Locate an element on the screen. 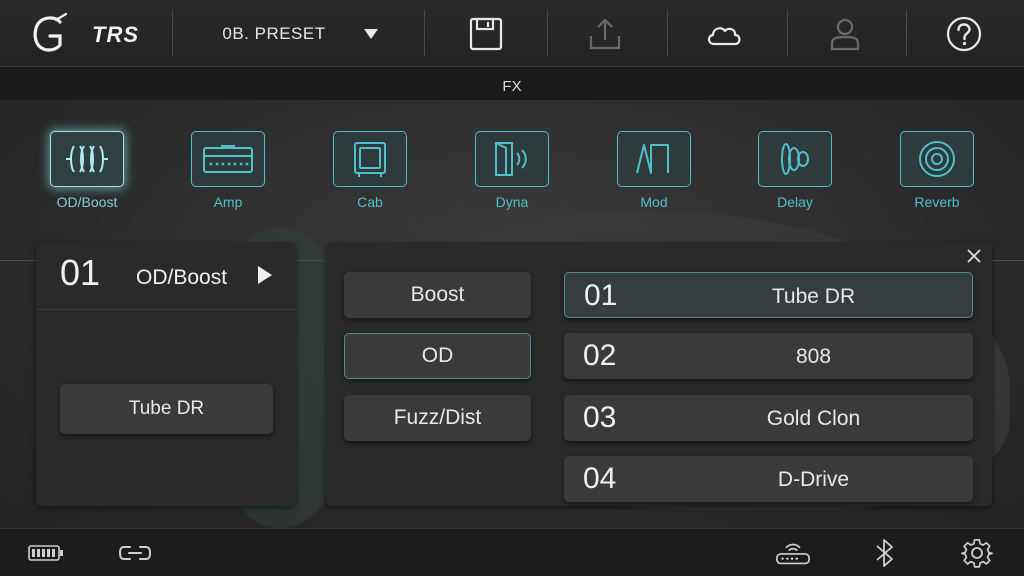 Image resolution: width=1024 pixels, height=576 pixels. play-icon is located at coordinates (265, 275).